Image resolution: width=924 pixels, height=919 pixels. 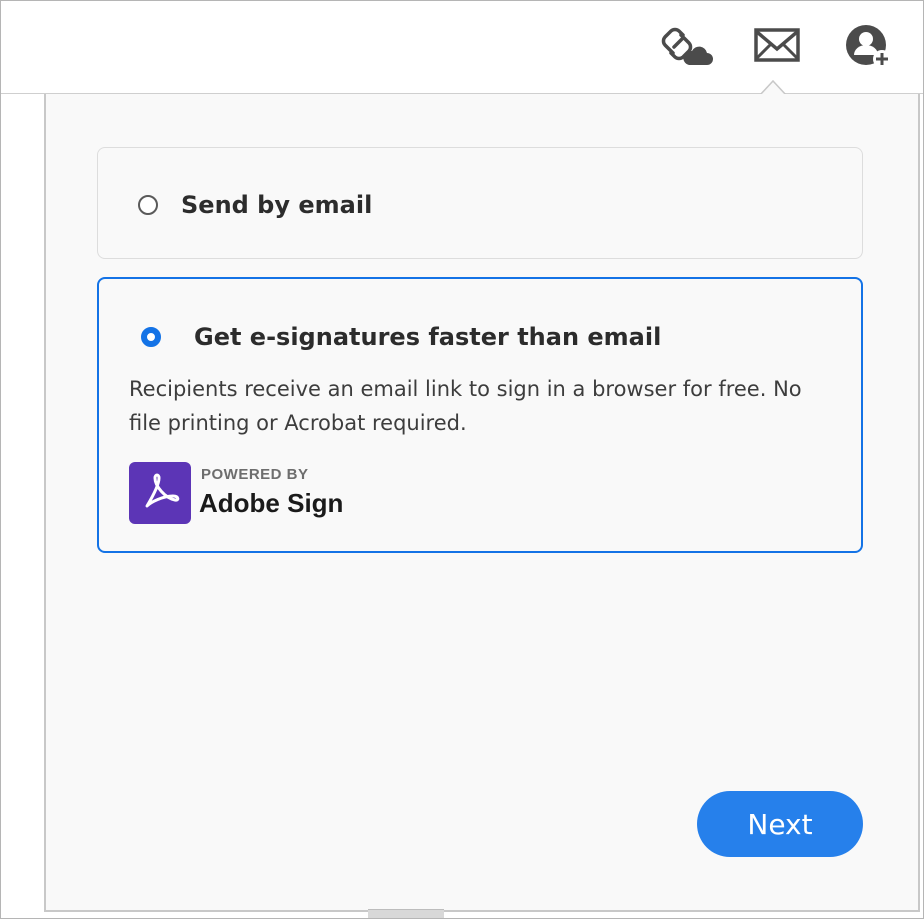 What do you see at coordinates (271, 503) in the screenshot?
I see `brand-name: Adobe Sign` at bounding box center [271, 503].